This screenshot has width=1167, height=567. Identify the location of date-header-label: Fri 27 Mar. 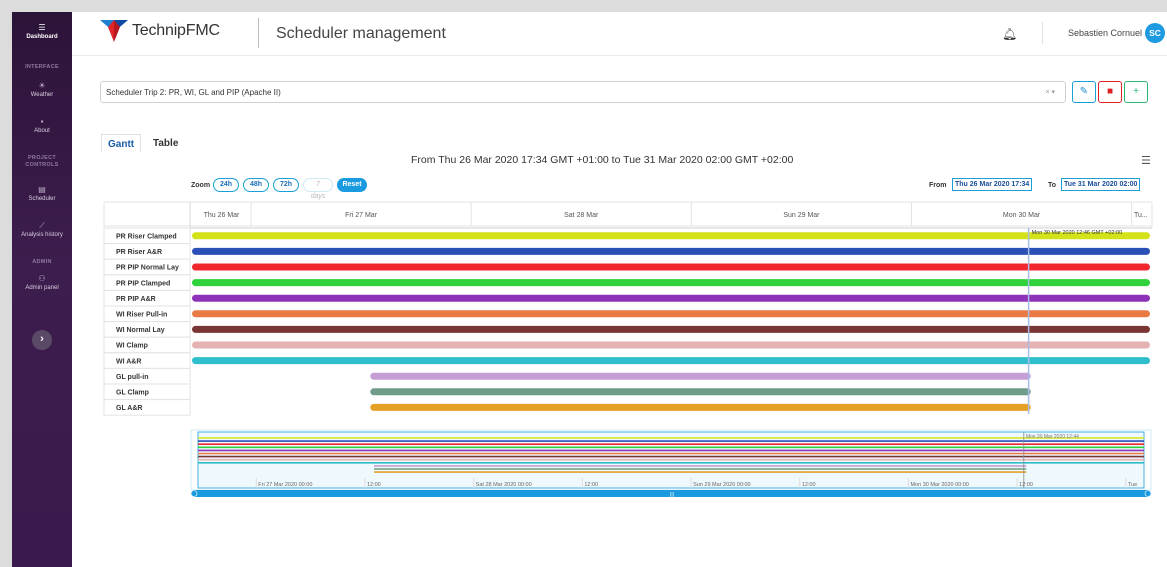
(361, 215).